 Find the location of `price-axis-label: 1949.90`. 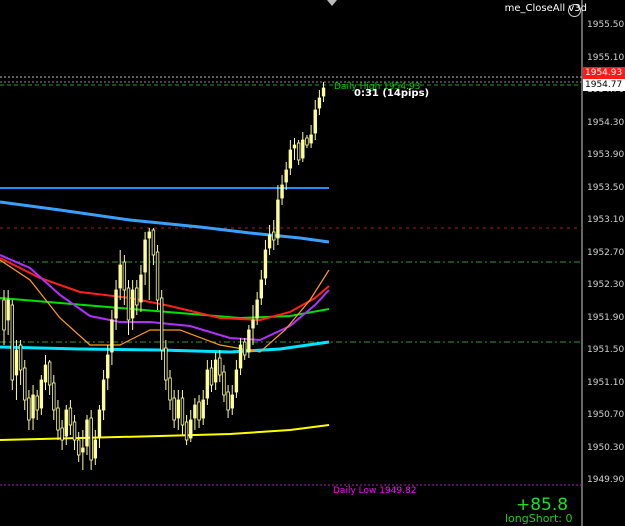

price-axis-label: 1949.90 is located at coordinates (606, 480).